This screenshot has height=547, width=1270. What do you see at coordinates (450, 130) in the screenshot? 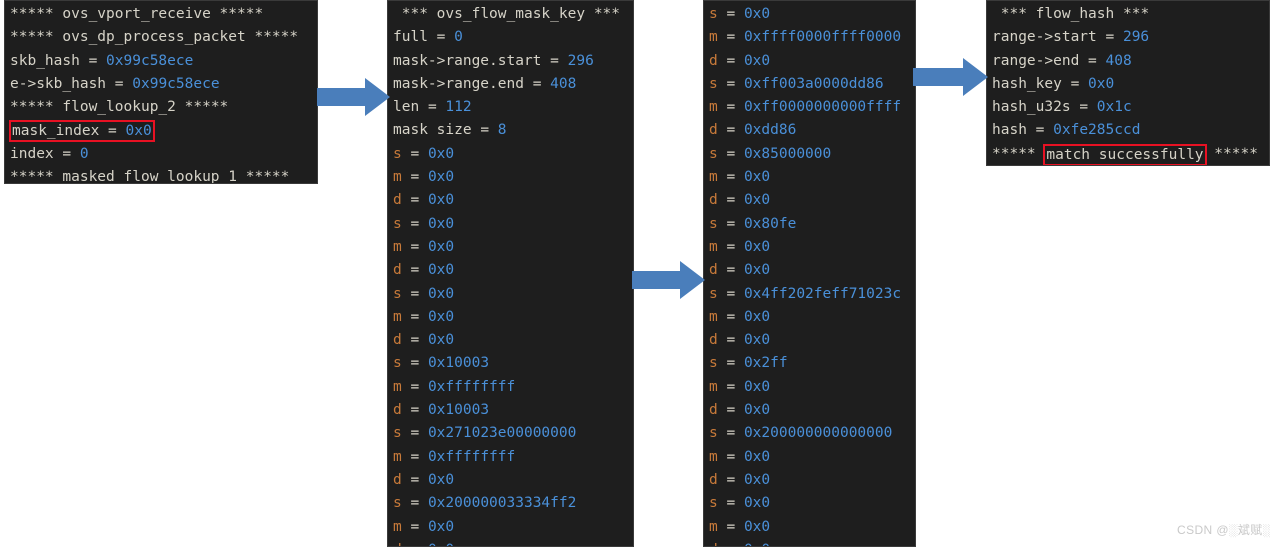
I see `log-line: mask size = 8` at bounding box center [450, 130].